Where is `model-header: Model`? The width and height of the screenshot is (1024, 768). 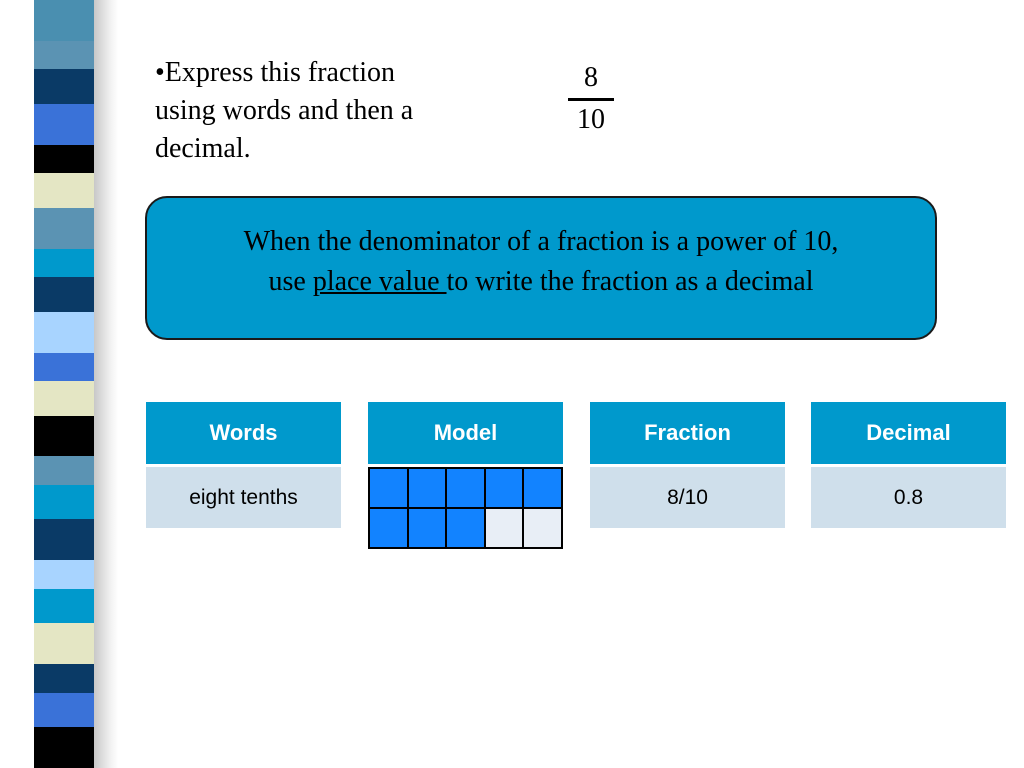 model-header: Model is located at coordinates (465, 434).